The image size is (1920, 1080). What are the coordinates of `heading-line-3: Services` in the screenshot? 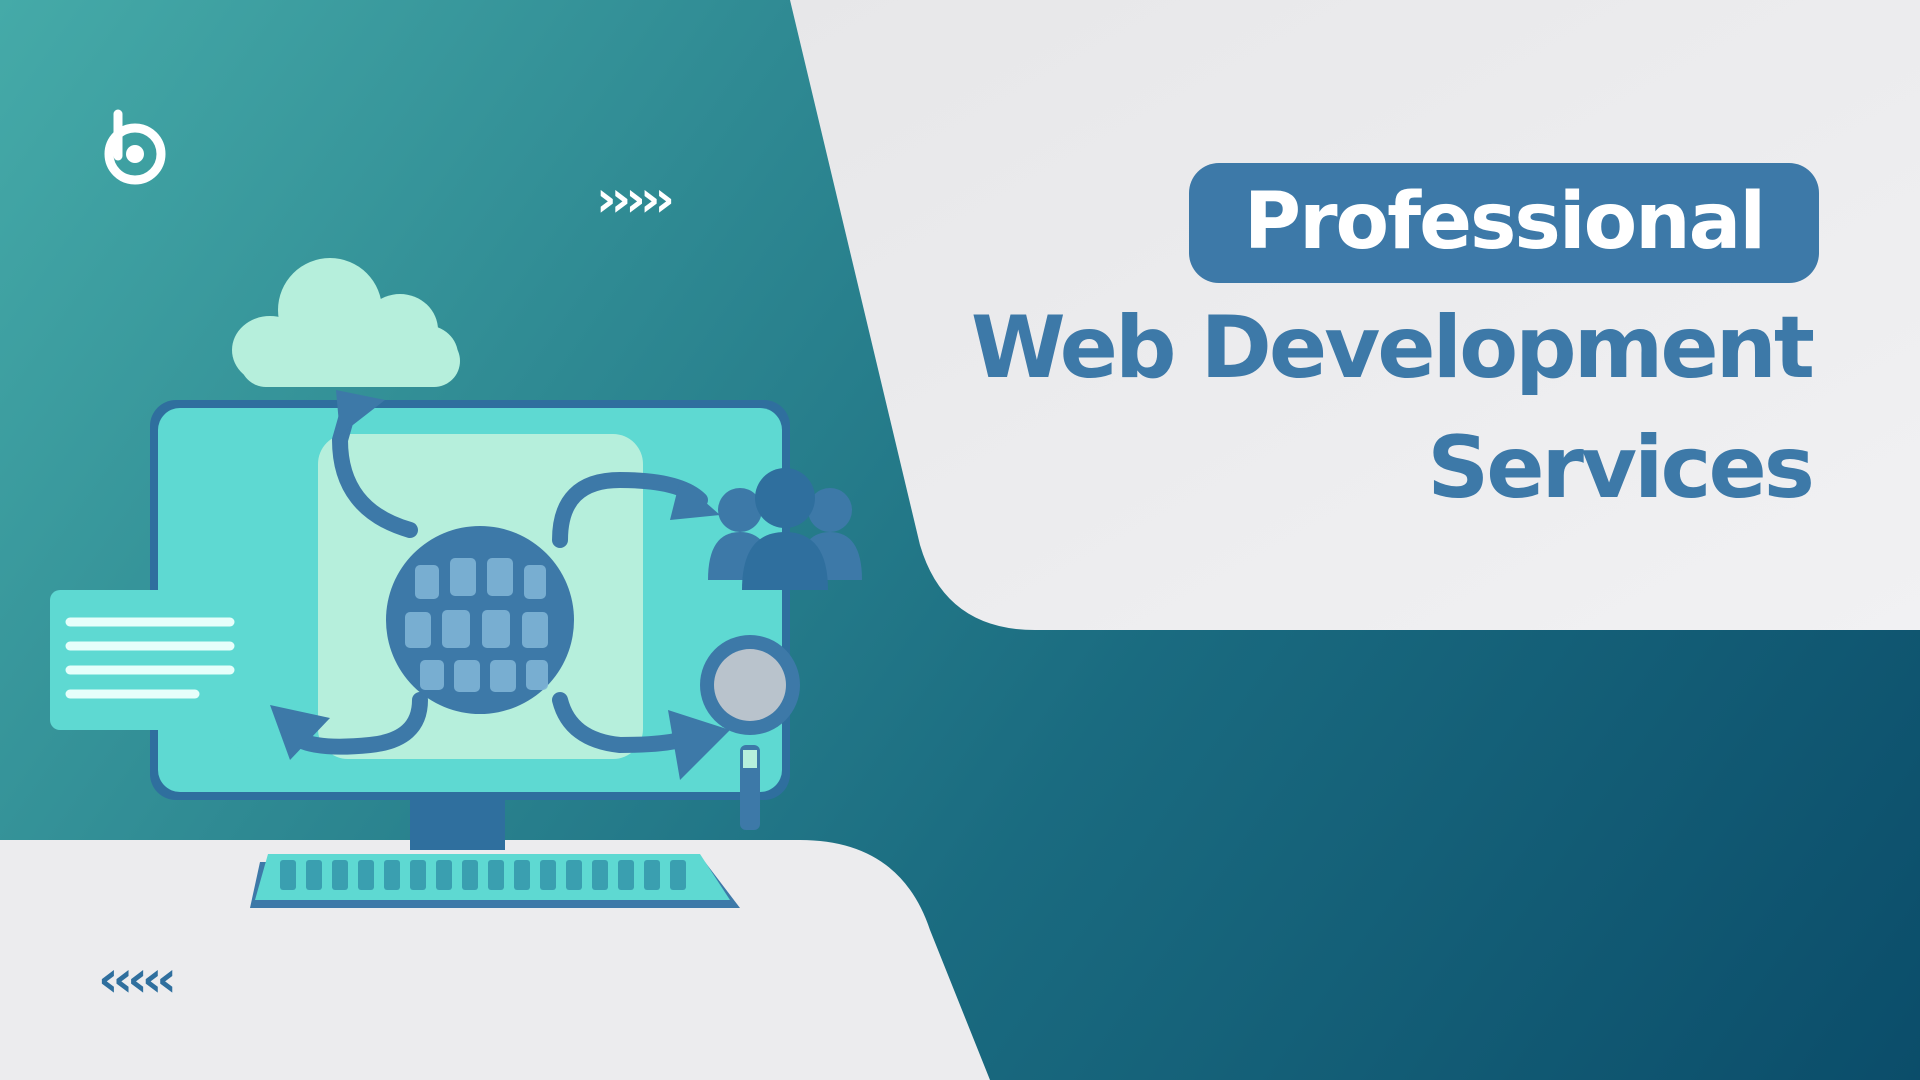 It's located at (1621, 468).